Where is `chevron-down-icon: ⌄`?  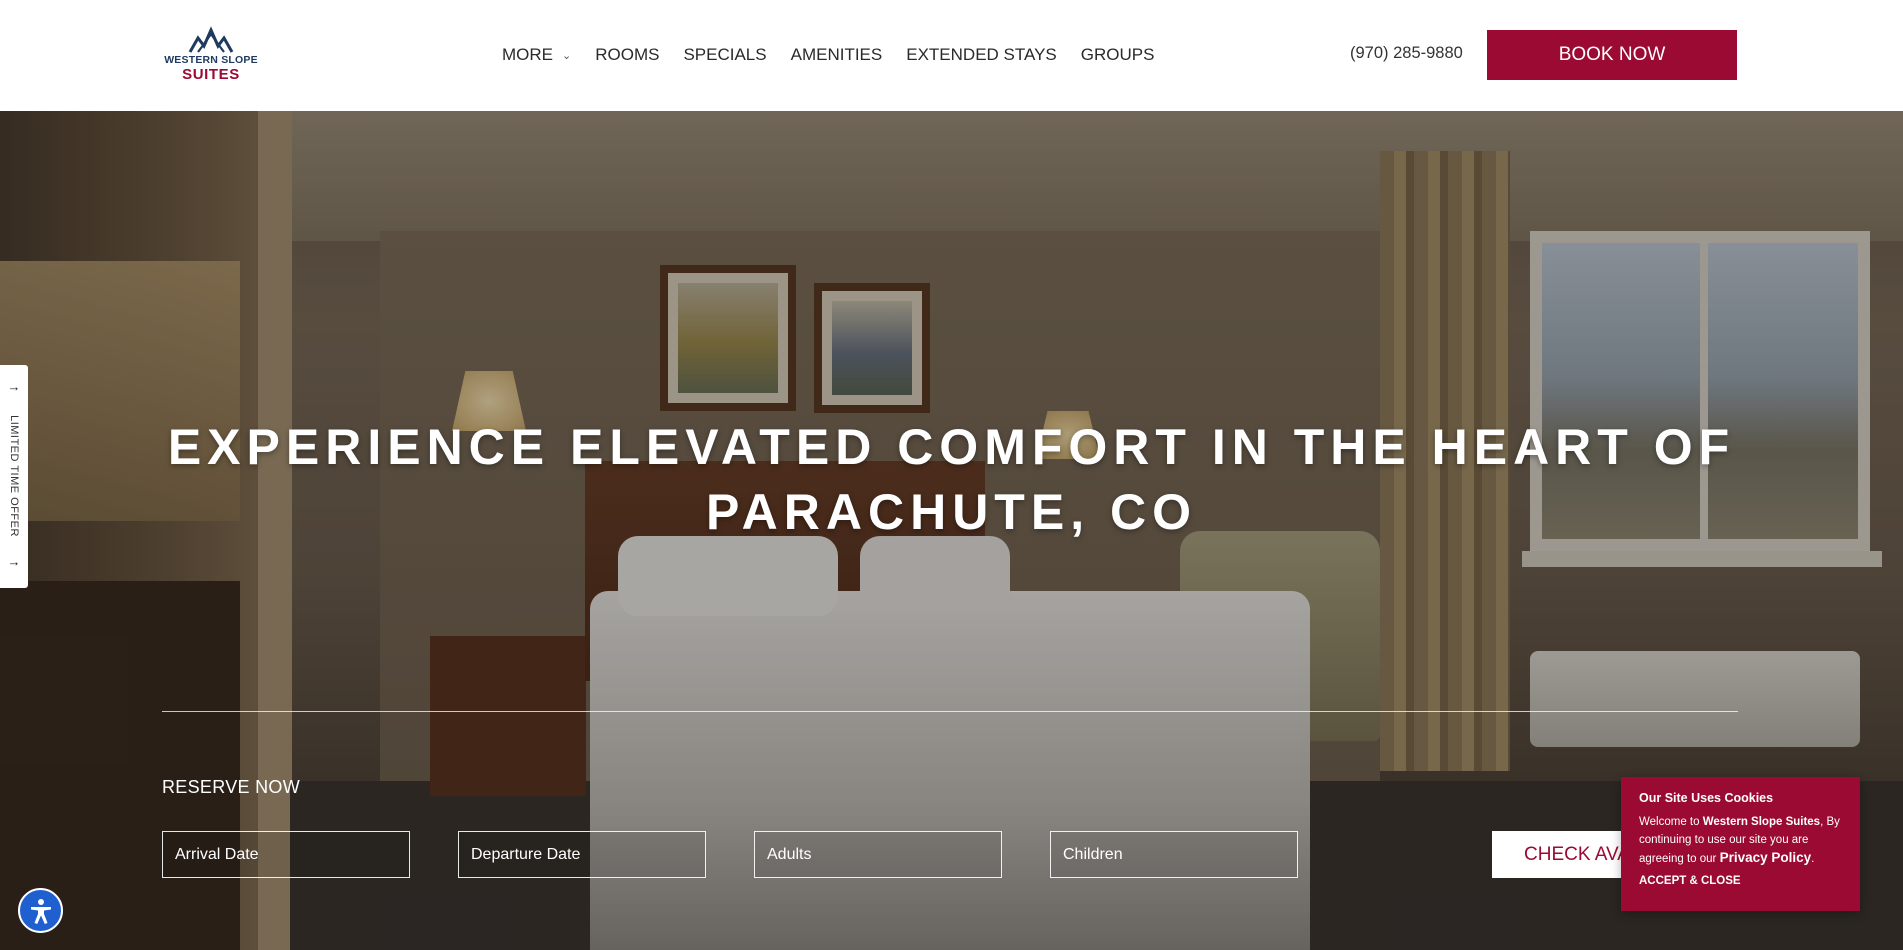
chevron-down-icon: ⌄ is located at coordinates (567, 55).